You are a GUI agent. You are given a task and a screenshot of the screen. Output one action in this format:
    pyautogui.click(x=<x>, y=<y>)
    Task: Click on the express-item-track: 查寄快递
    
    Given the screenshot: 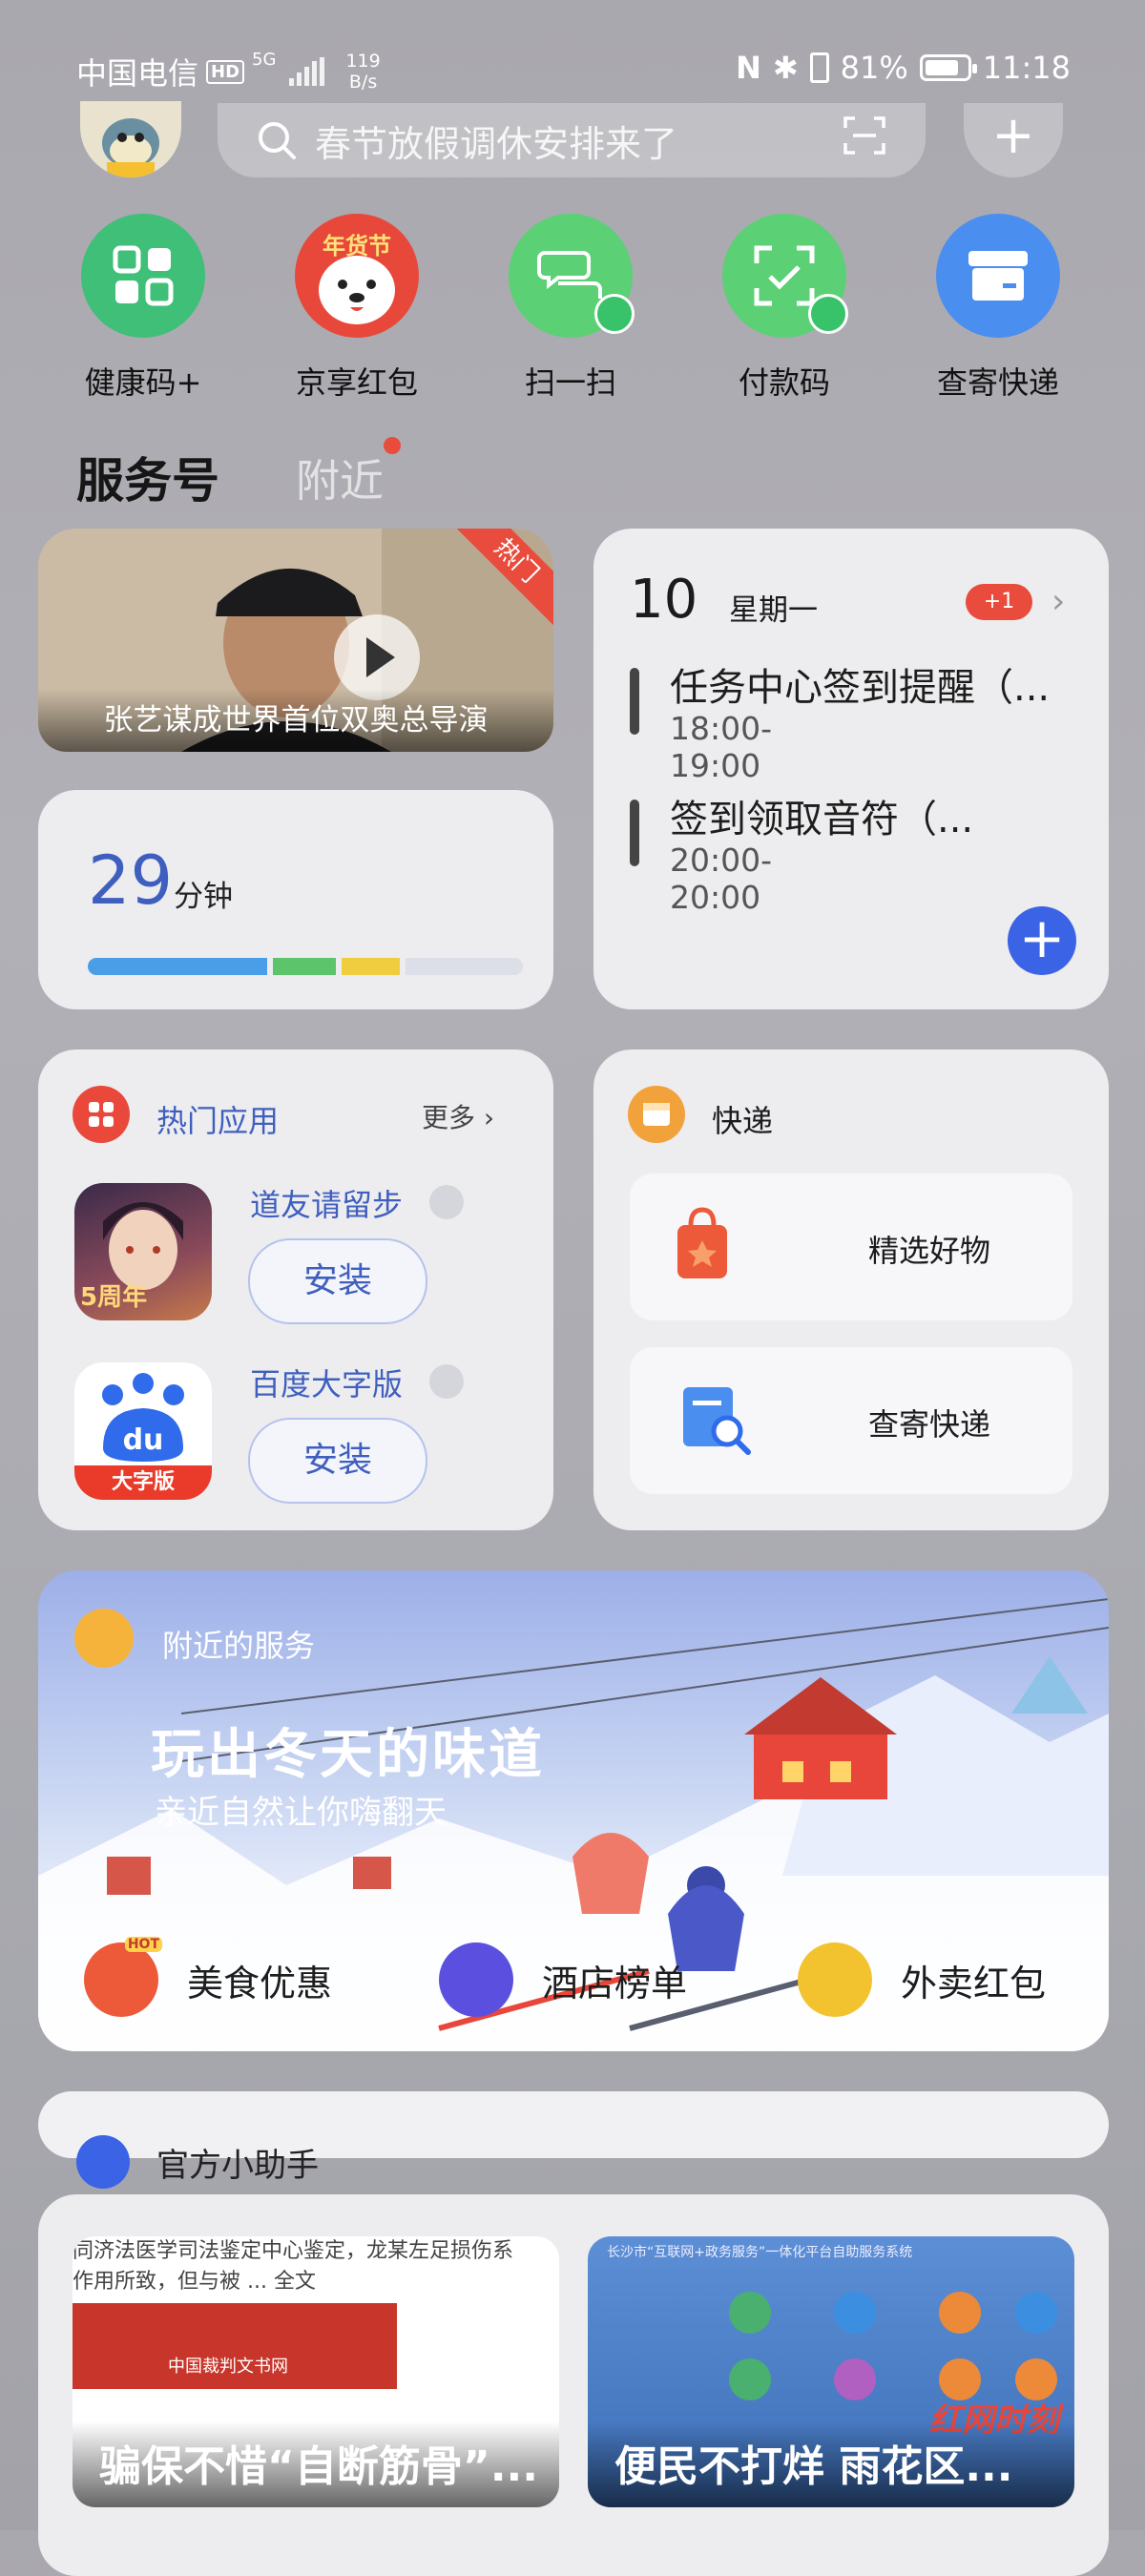 What is the action you would take?
    pyautogui.click(x=851, y=1420)
    